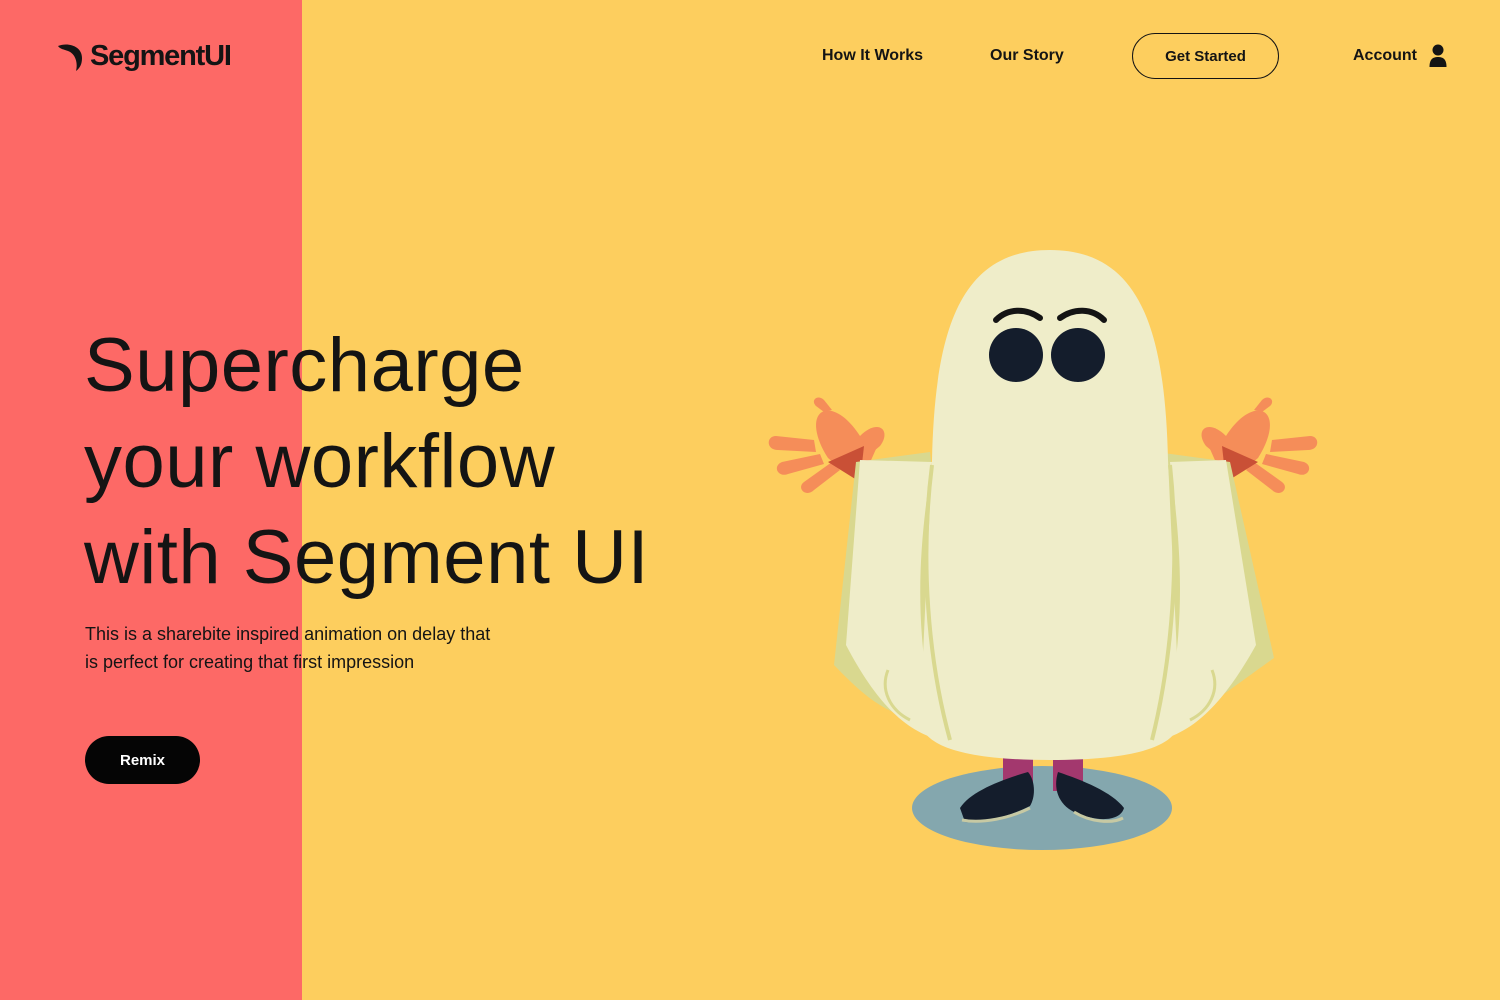 The width and height of the screenshot is (1500, 1000). I want to click on headline-line-3: with Segment UI, so click(367, 557).